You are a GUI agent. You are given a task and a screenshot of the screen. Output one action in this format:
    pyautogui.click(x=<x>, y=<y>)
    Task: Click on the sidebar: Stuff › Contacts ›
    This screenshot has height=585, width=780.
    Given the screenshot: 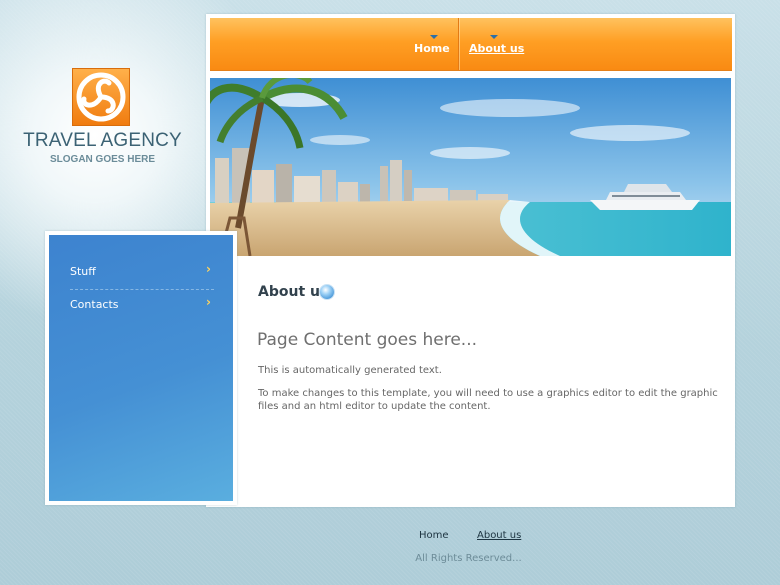 What is the action you would take?
    pyautogui.click(x=141, y=368)
    